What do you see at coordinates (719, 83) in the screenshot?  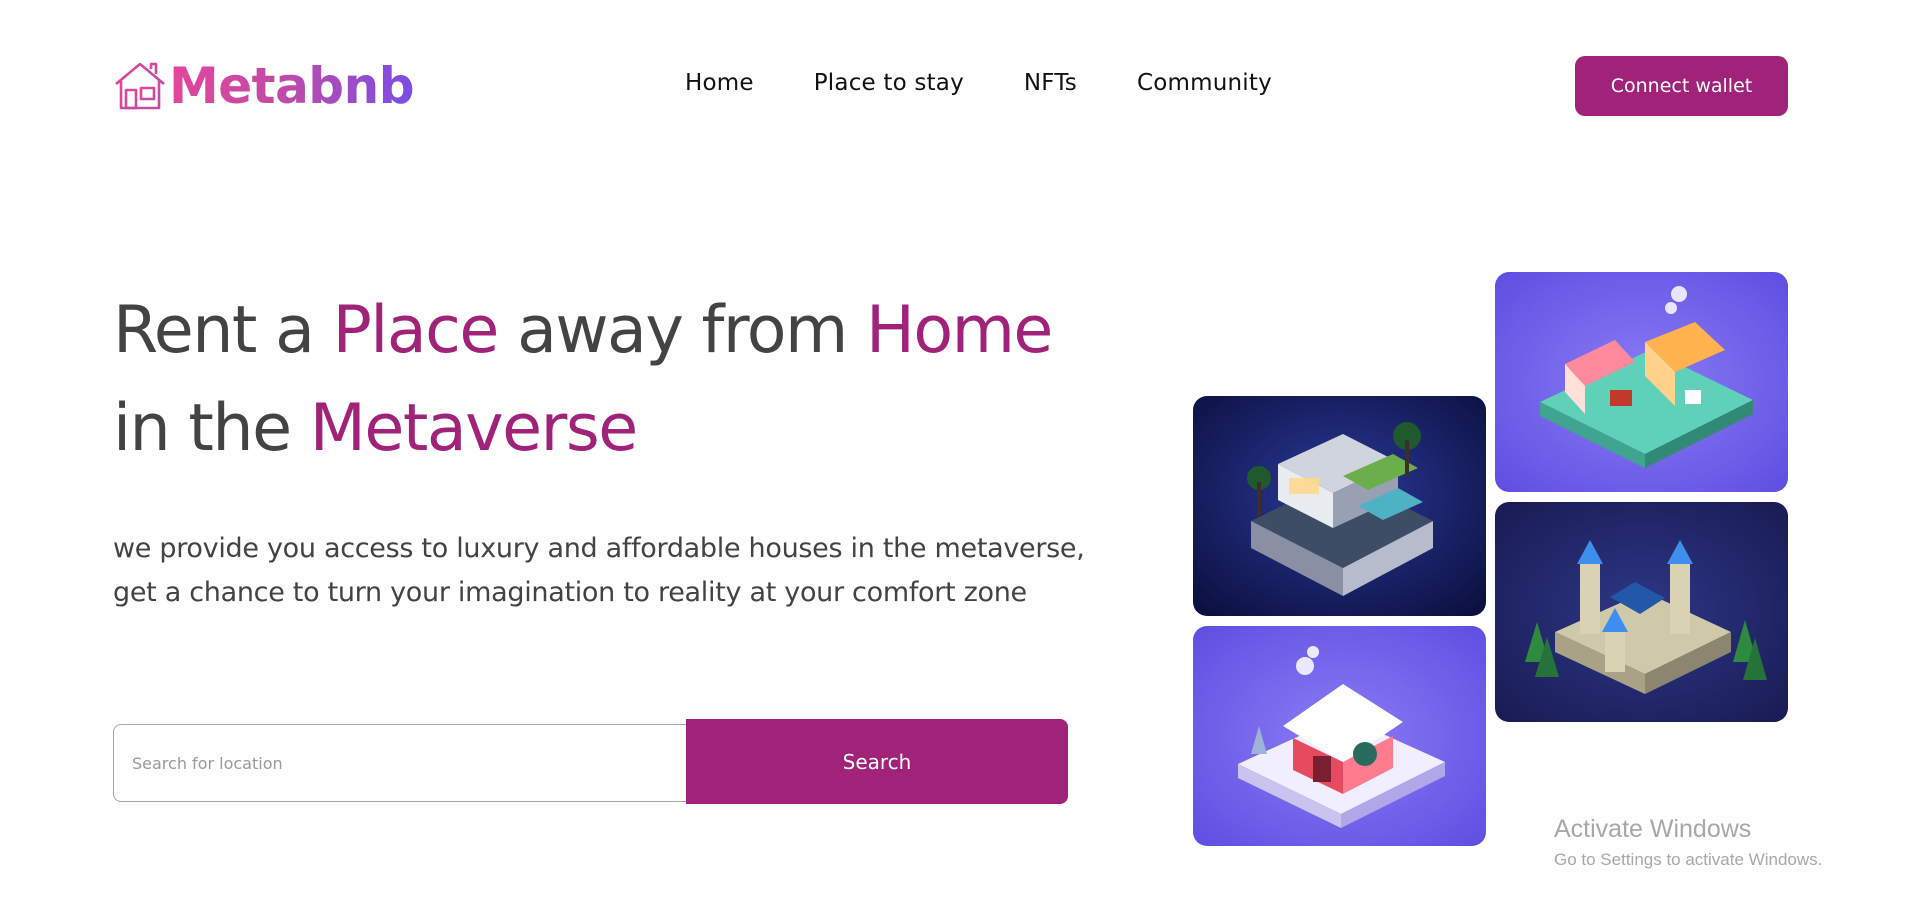 I see `nav-home: Home` at bounding box center [719, 83].